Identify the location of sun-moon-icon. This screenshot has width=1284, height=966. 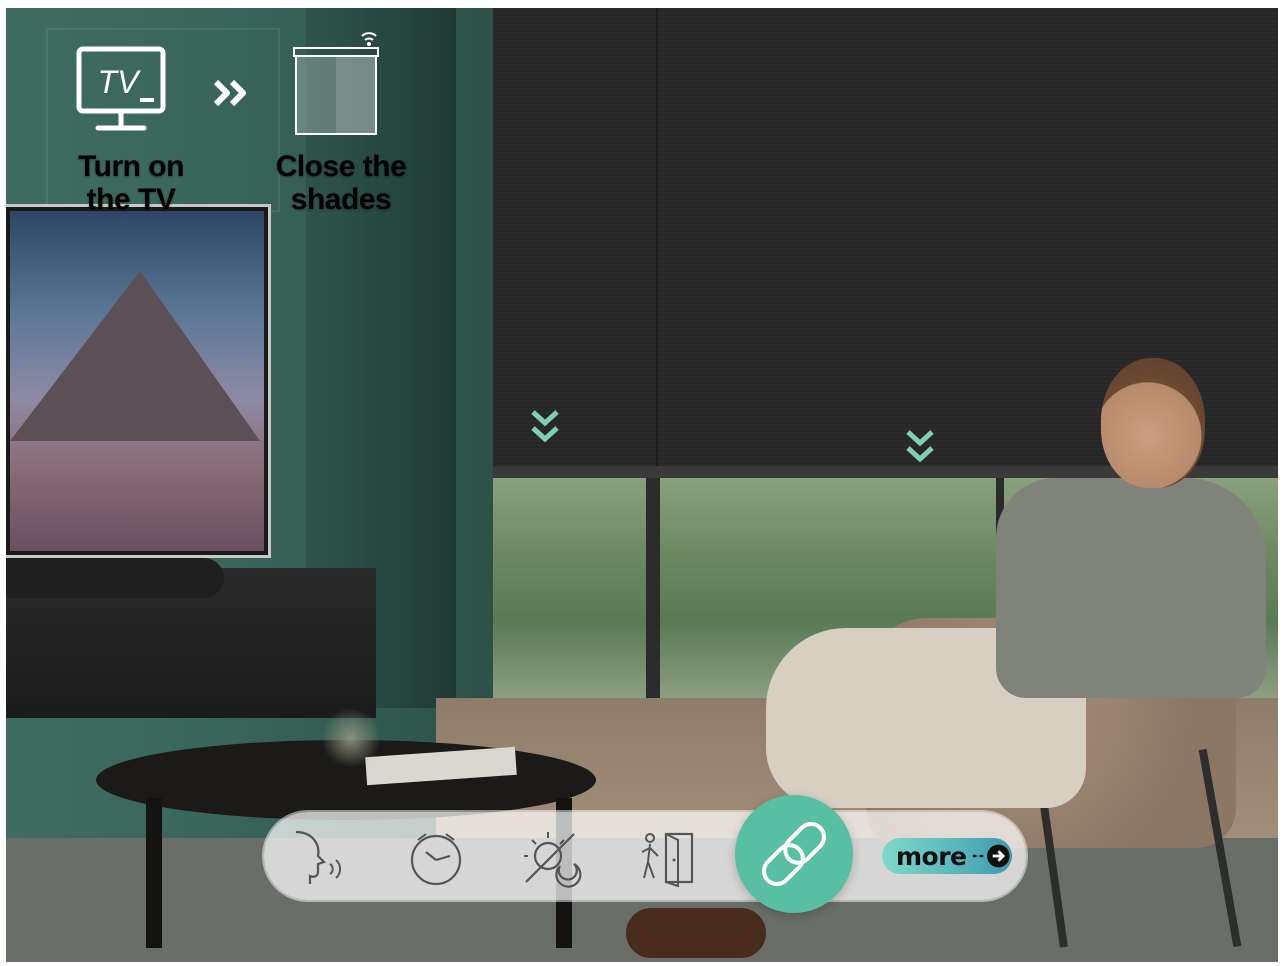
(552, 858).